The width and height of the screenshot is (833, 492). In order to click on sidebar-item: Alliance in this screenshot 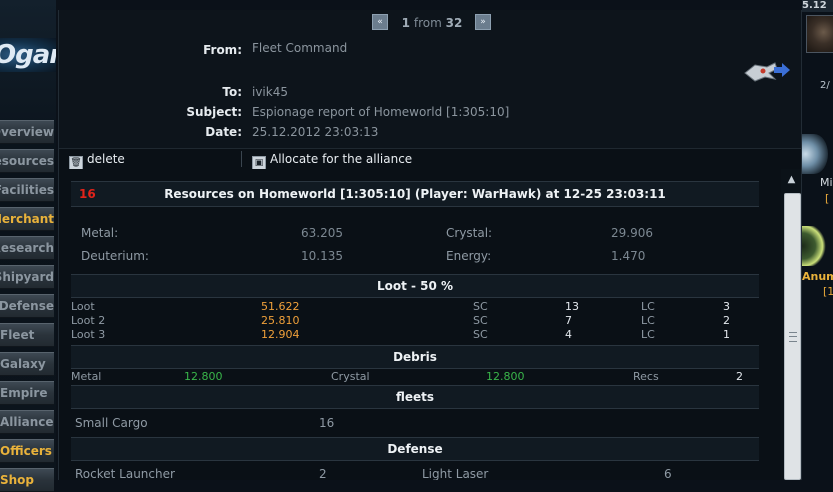, I will do `click(27, 422)`.